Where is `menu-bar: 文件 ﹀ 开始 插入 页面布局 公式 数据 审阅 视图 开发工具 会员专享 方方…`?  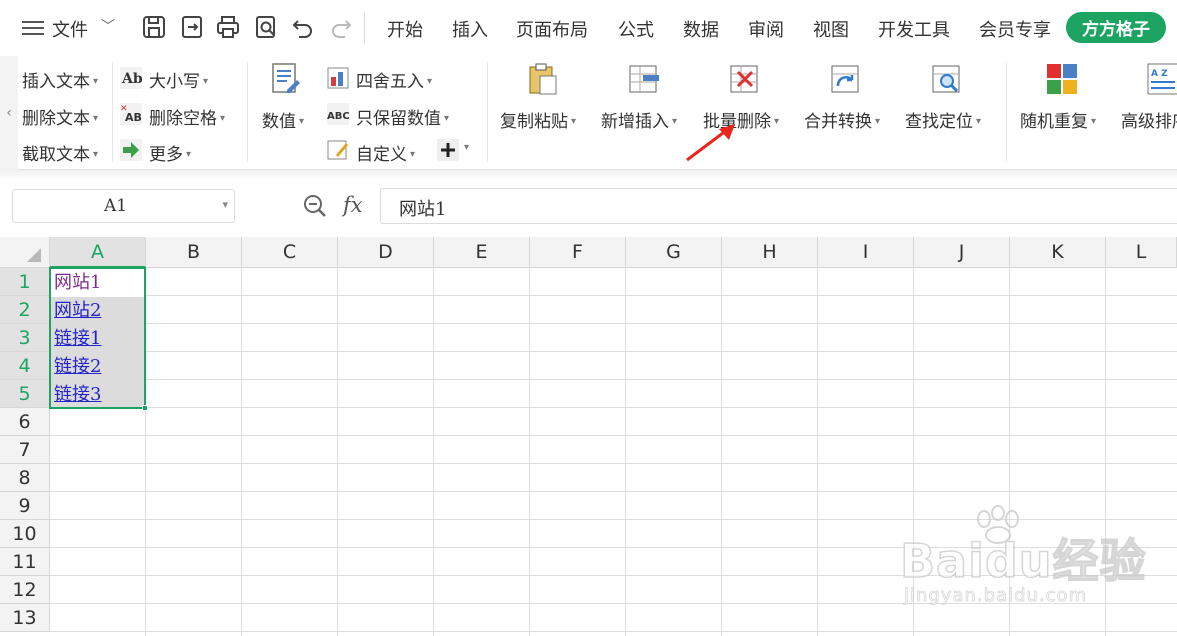
menu-bar: 文件 ﹀ 开始 插入 页面布局 公式 数据 审阅 视图 开发工具 会员专享 方方… is located at coordinates (588, 28).